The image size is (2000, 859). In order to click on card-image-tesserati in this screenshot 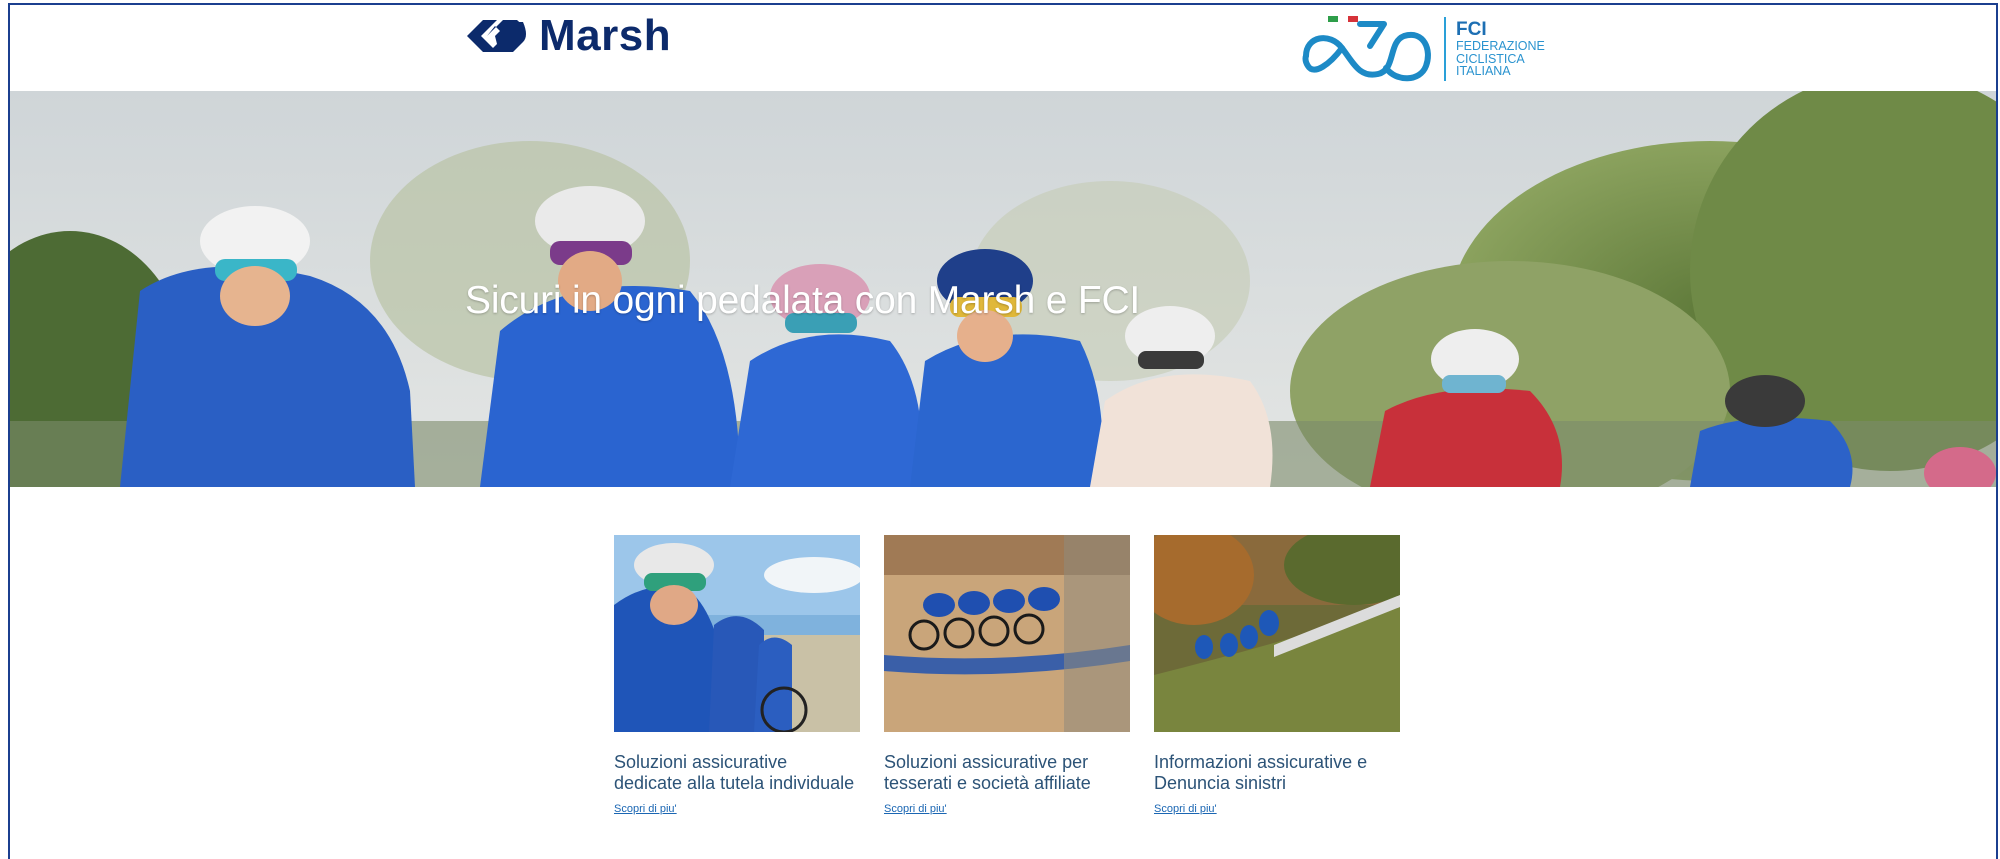, I will do `click(1007, 633)`.